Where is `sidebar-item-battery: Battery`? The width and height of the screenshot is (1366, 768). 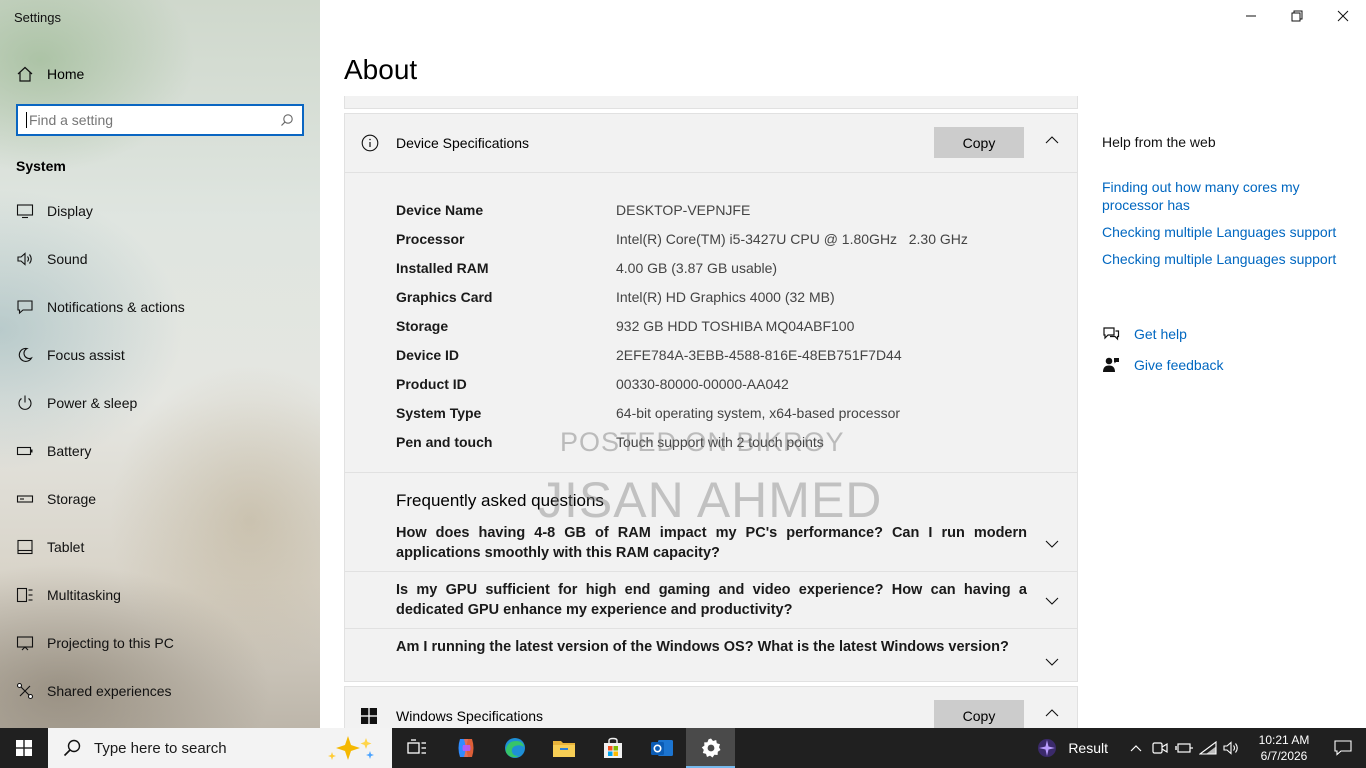 sidebar-item-battery: Battery is located at coordinates (160, 451).